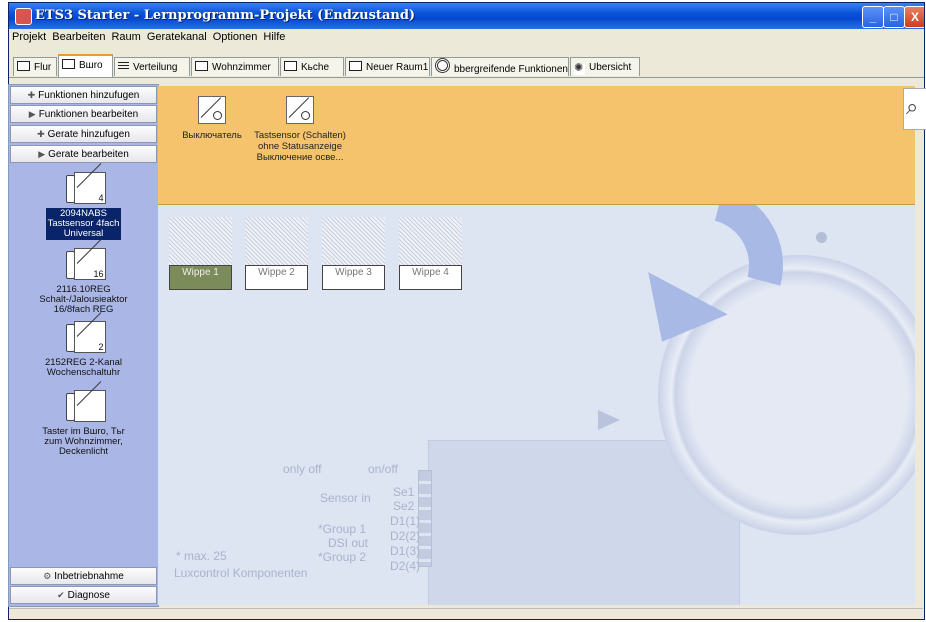  What do you see at coordinates (873, 17) in the screenshot?
I see `minimize-button: _` at bounding box center [873, 17].